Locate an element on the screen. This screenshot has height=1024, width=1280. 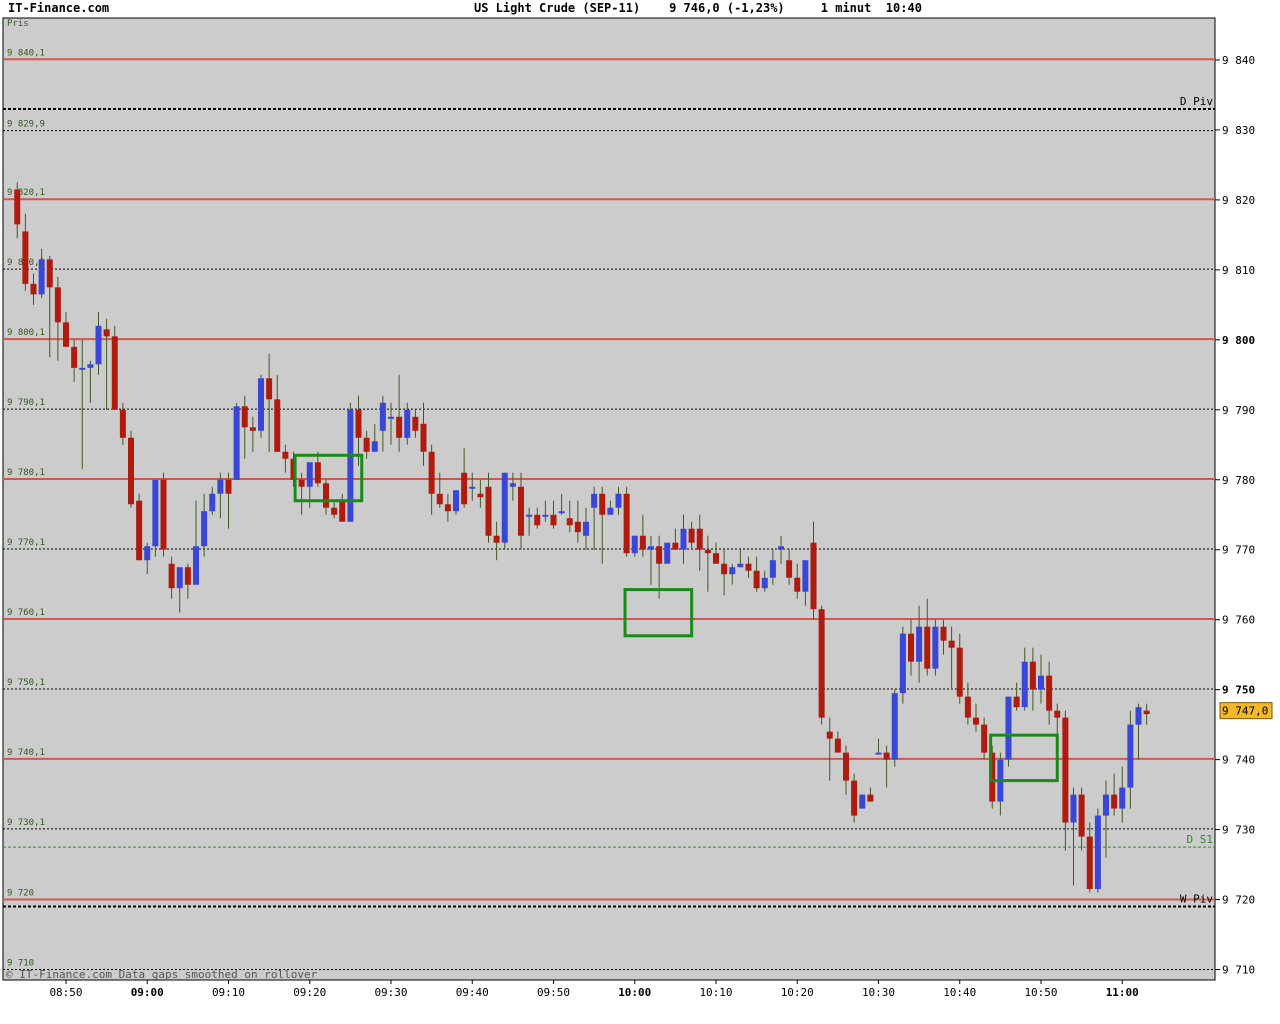
y-tick-label: 9 740 is located at coordinates (1238, 760).